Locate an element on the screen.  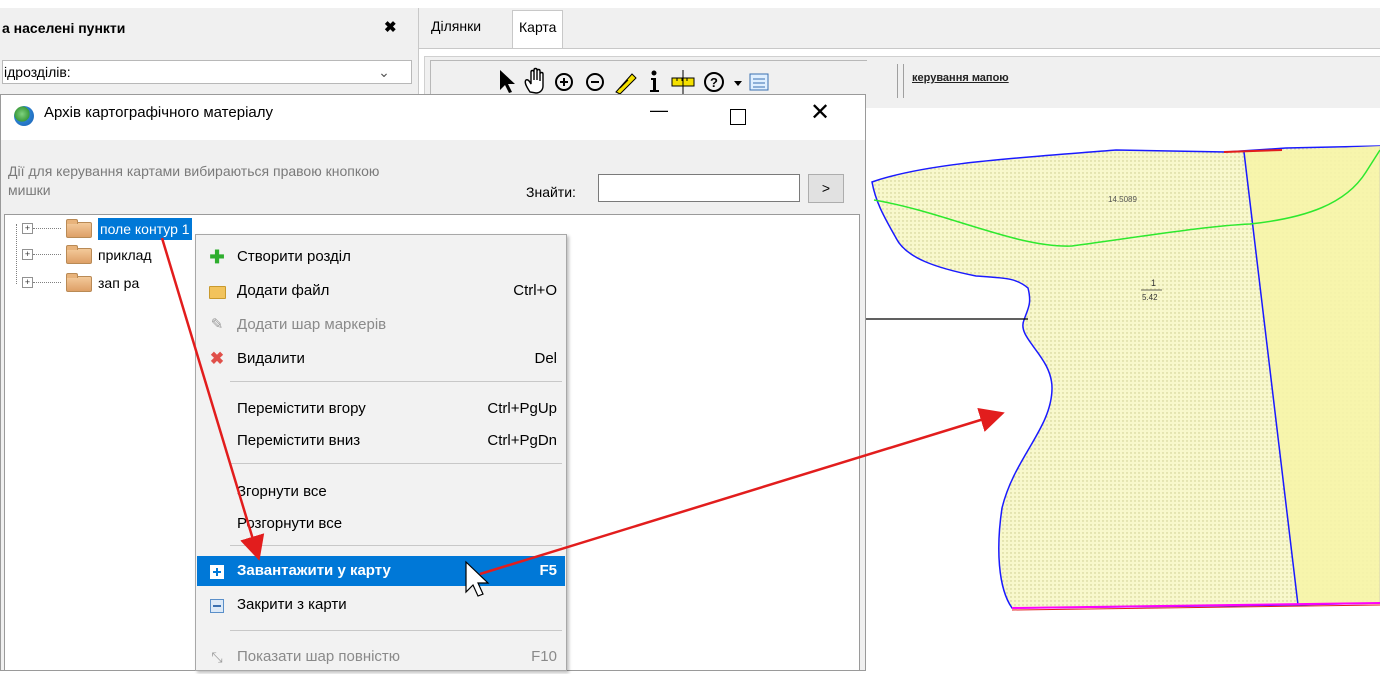
area-label: 14.5089 is located at coordinates (1122, 199).